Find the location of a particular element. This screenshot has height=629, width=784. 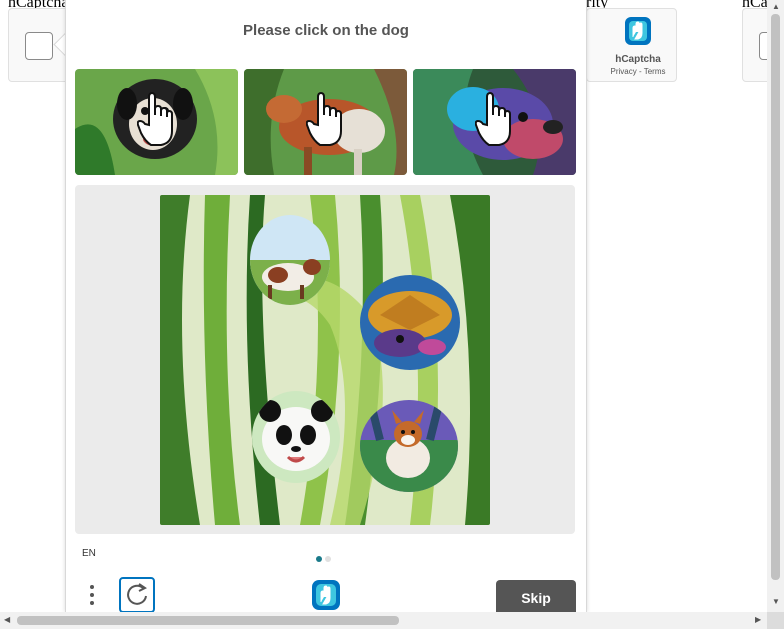

page-indicator is located at coordinates (325, 558).